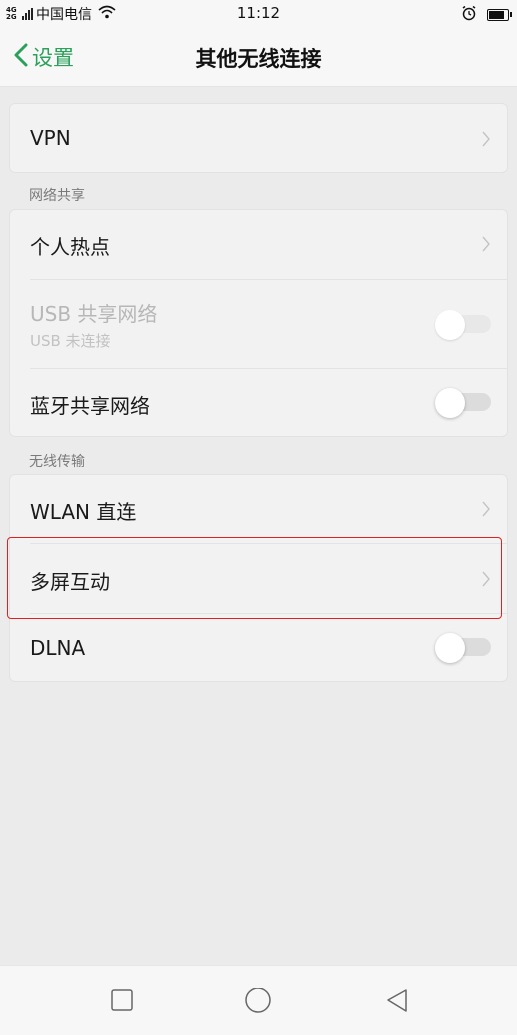 The width and height of the screenshot is (517, 1035). Describe the element at coordinates (70, 582) in the screenshot. I see `list-item-label: 多屏互动` at that location.